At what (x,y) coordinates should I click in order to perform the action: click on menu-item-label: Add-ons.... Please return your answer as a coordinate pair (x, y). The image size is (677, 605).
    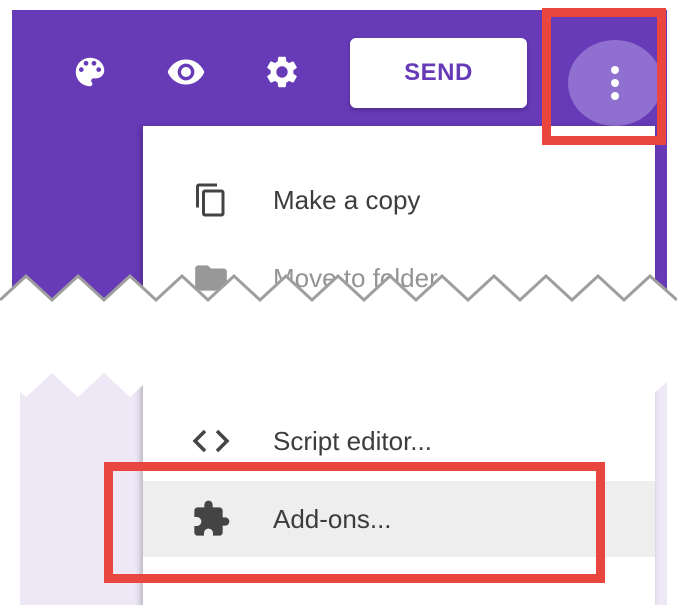
    Looking at the image, I should click on (332, 518).